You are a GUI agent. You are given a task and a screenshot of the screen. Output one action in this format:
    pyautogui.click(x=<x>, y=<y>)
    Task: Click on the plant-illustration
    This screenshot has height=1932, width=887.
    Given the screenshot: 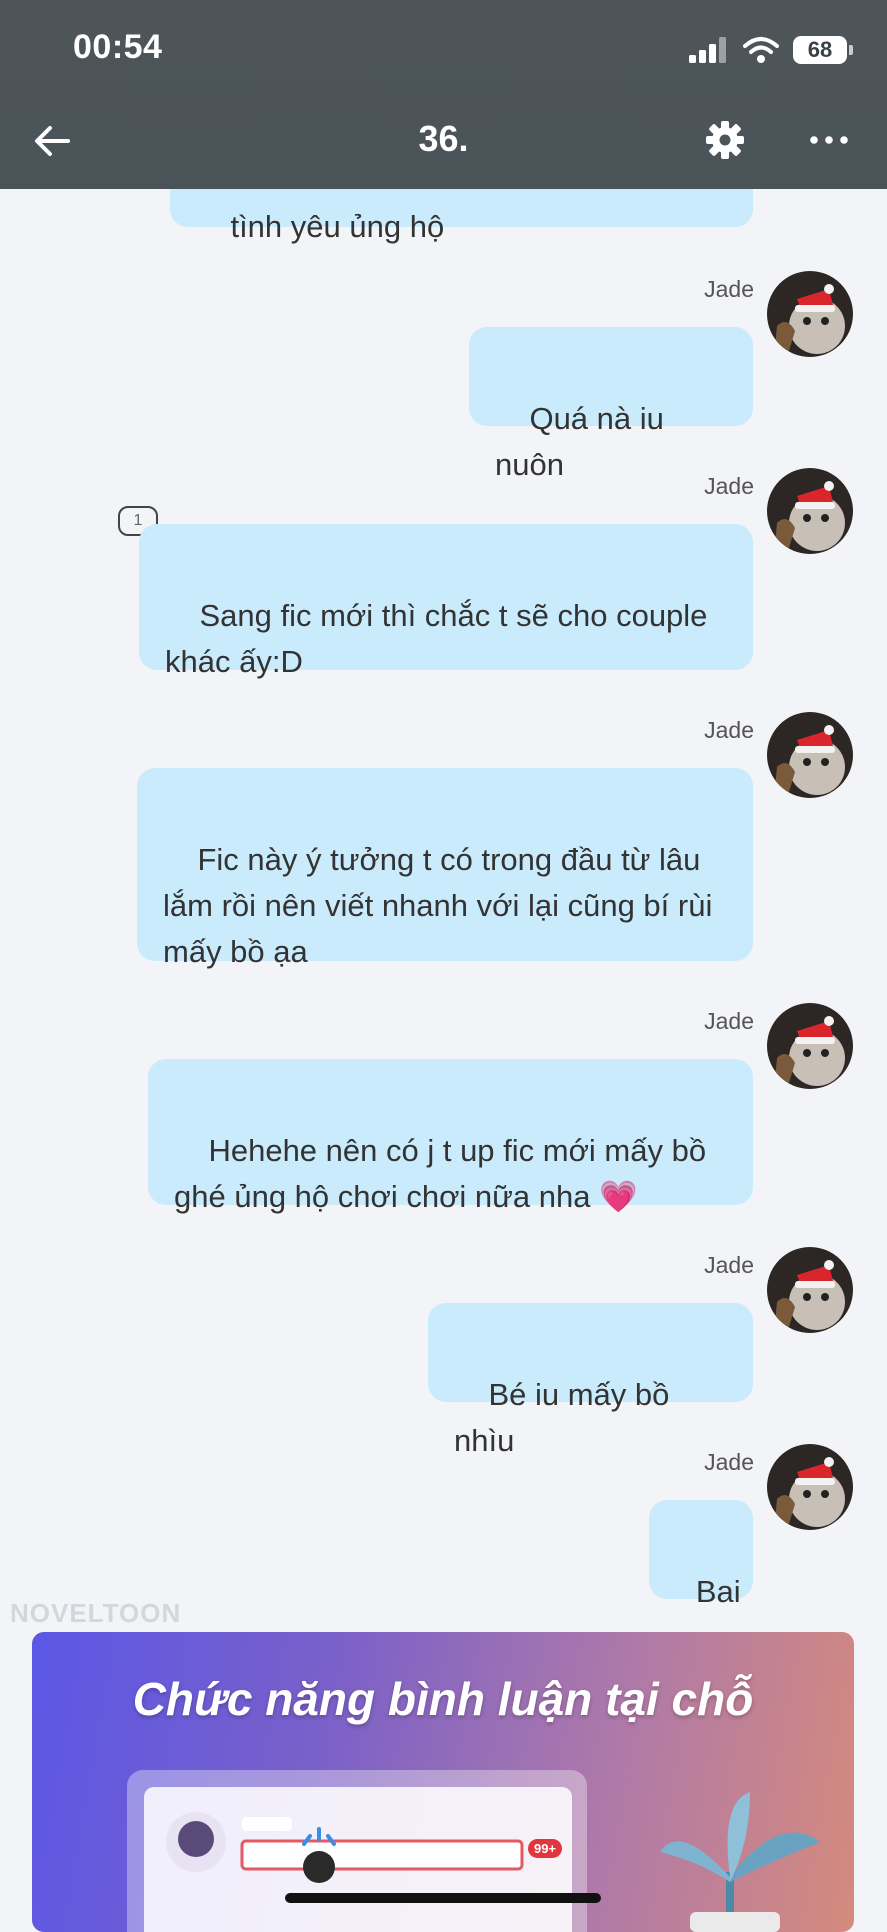 What is the action you would take?
    pyautogui.click(x=740, y=1862)
    